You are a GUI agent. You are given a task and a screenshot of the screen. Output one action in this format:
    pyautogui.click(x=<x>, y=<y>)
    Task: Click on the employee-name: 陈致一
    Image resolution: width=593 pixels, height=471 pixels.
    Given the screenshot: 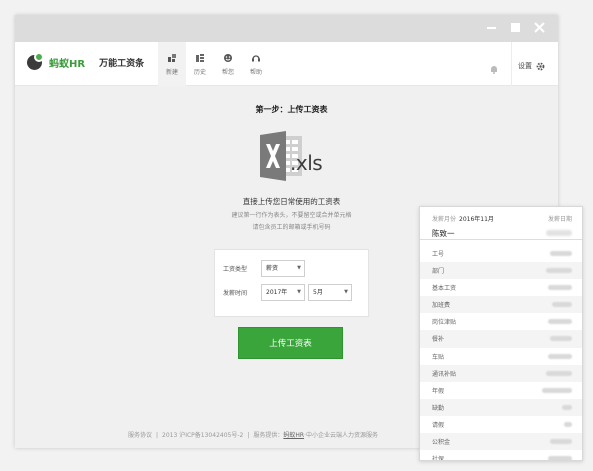 What is the action you would take?
    pyautogui.click(x=443, y=233)
    